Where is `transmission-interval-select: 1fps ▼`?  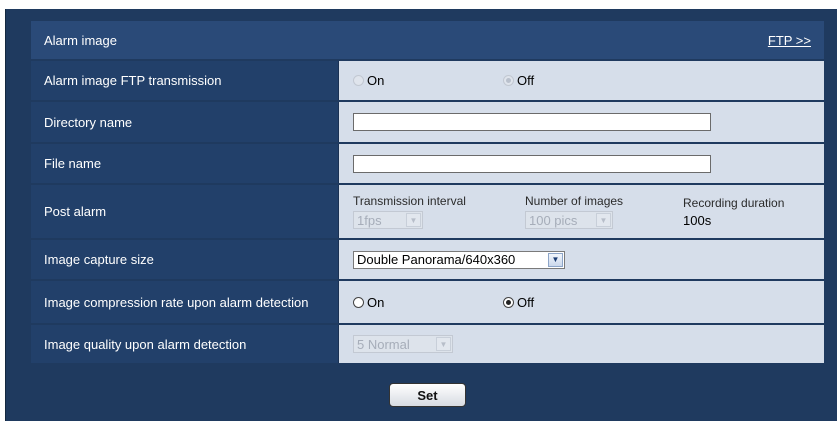
transmission-interval-select: 1fps ▼ is located at coordinates (388, 220).